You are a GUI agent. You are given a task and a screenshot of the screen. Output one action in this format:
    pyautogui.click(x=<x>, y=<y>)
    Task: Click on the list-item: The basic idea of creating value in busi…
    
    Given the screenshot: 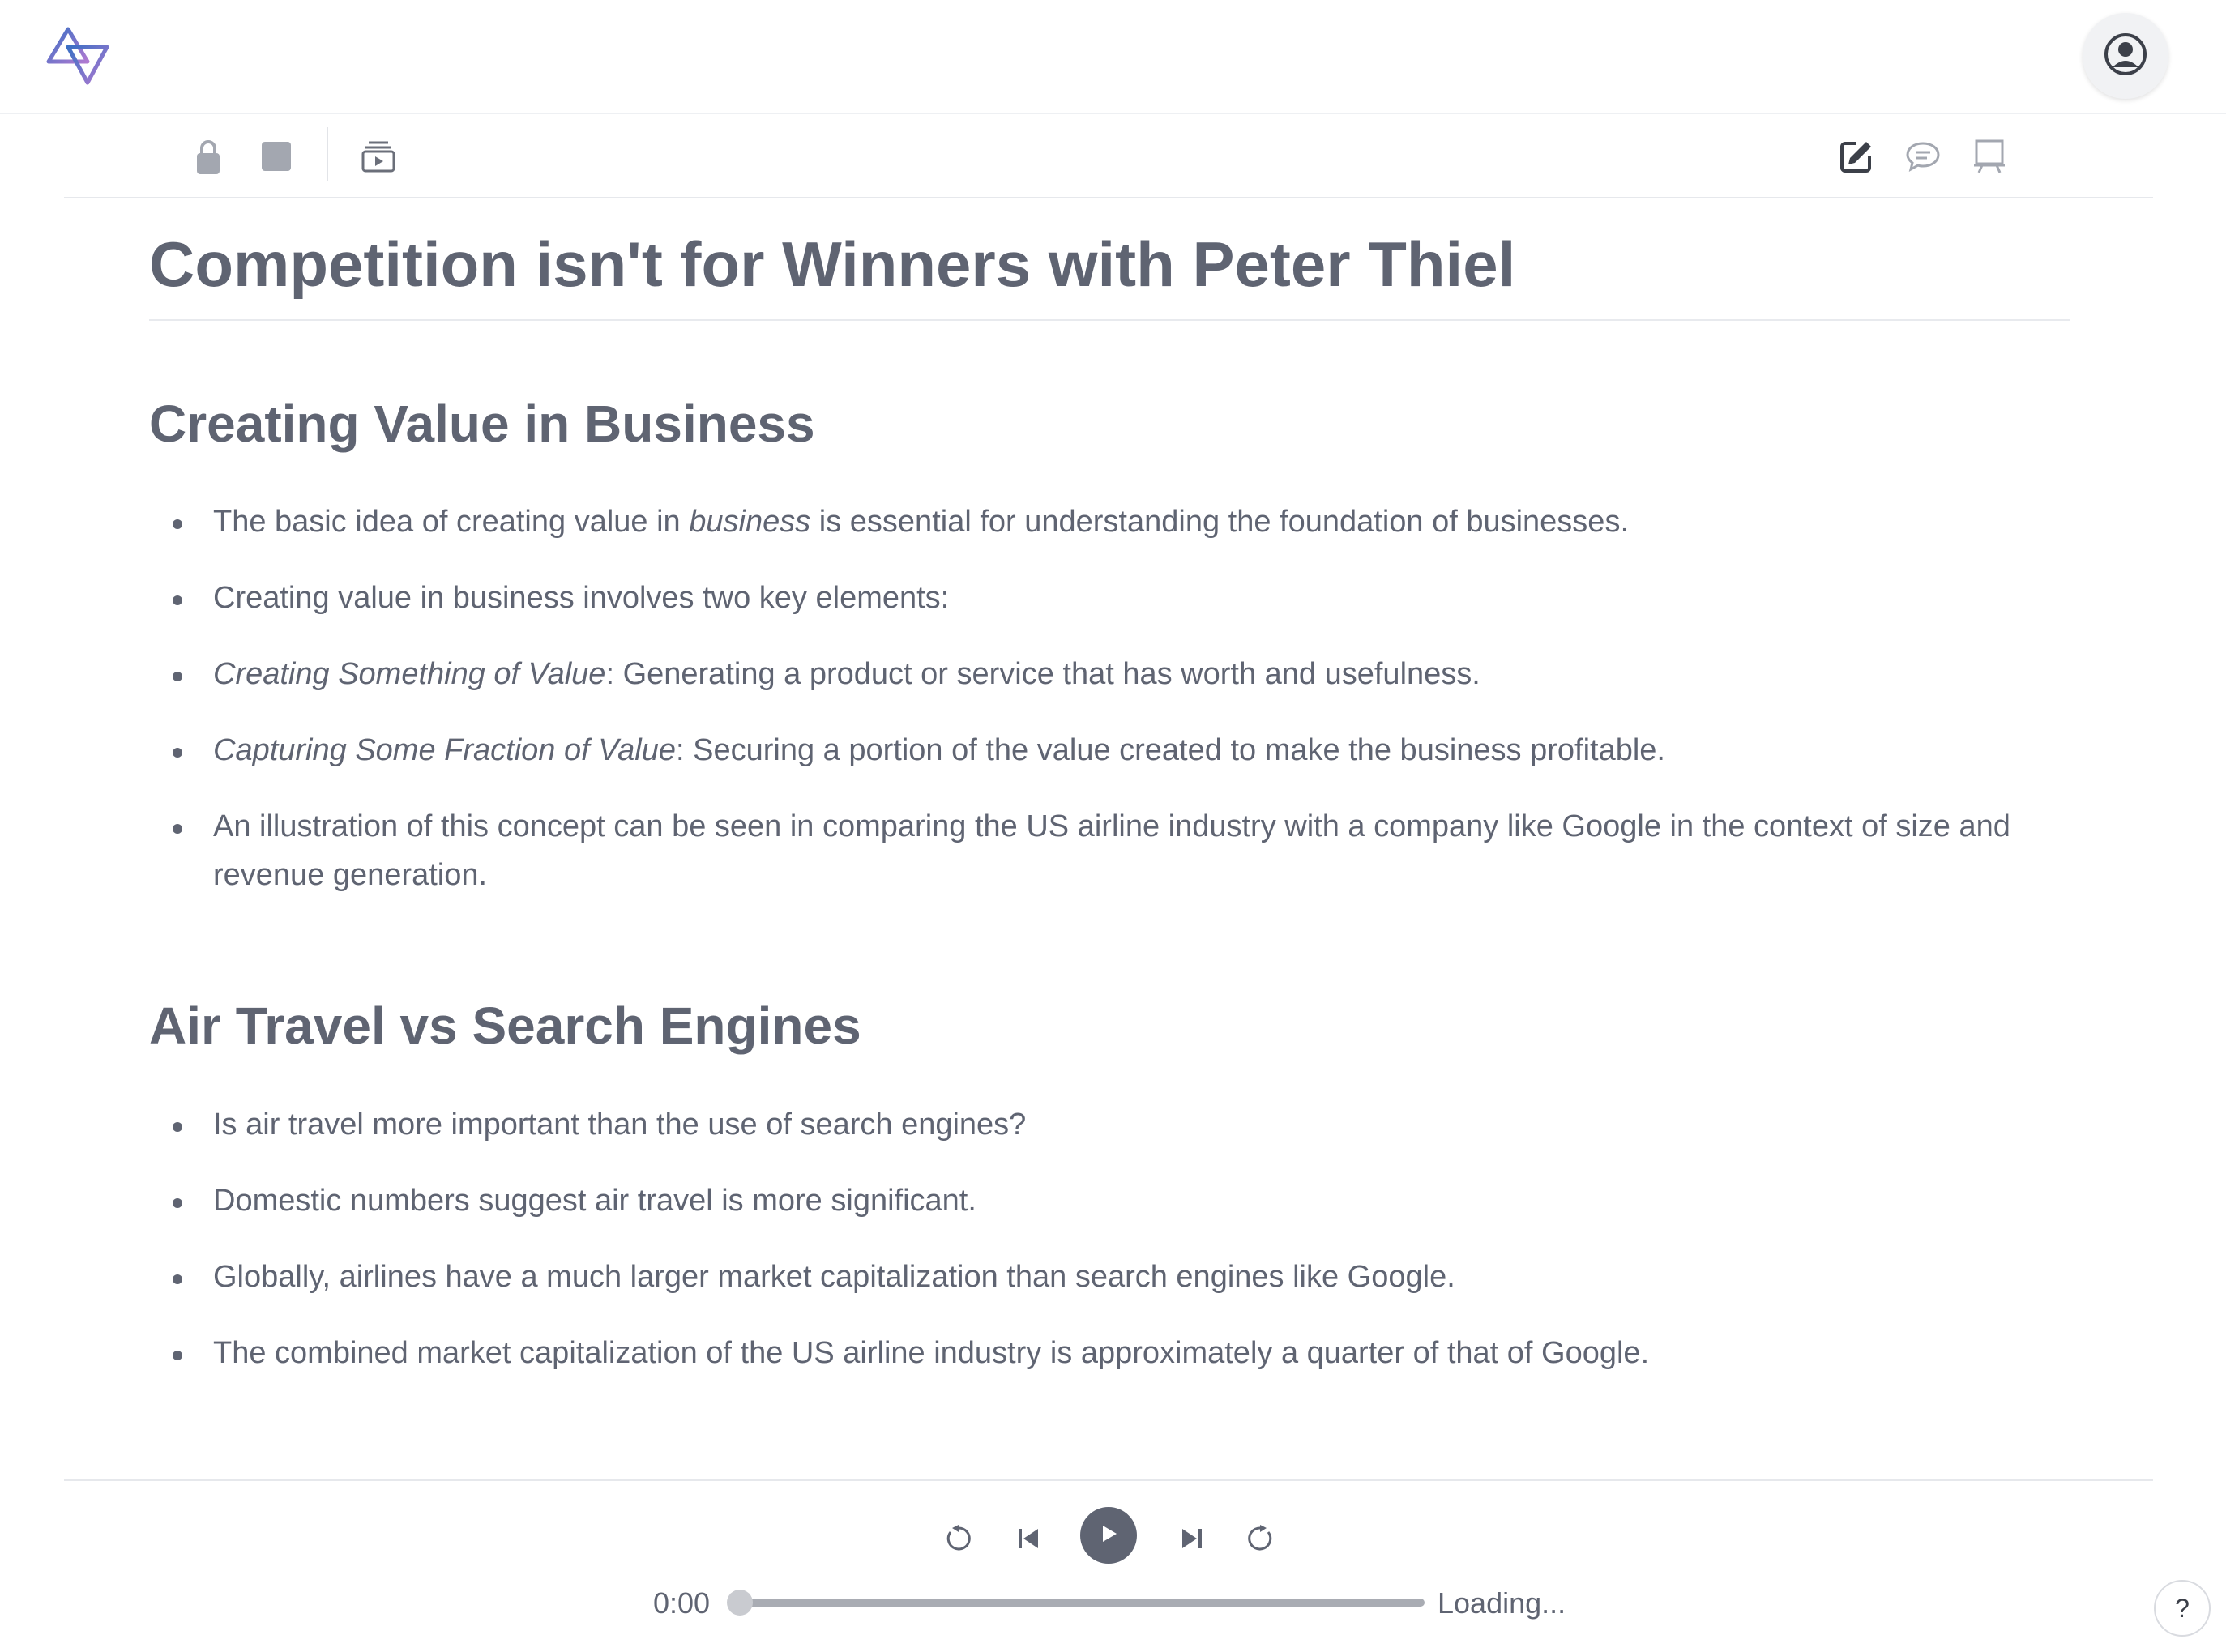 What is the action you would take?
    pyautogui.click(x=1105, y=521)
    